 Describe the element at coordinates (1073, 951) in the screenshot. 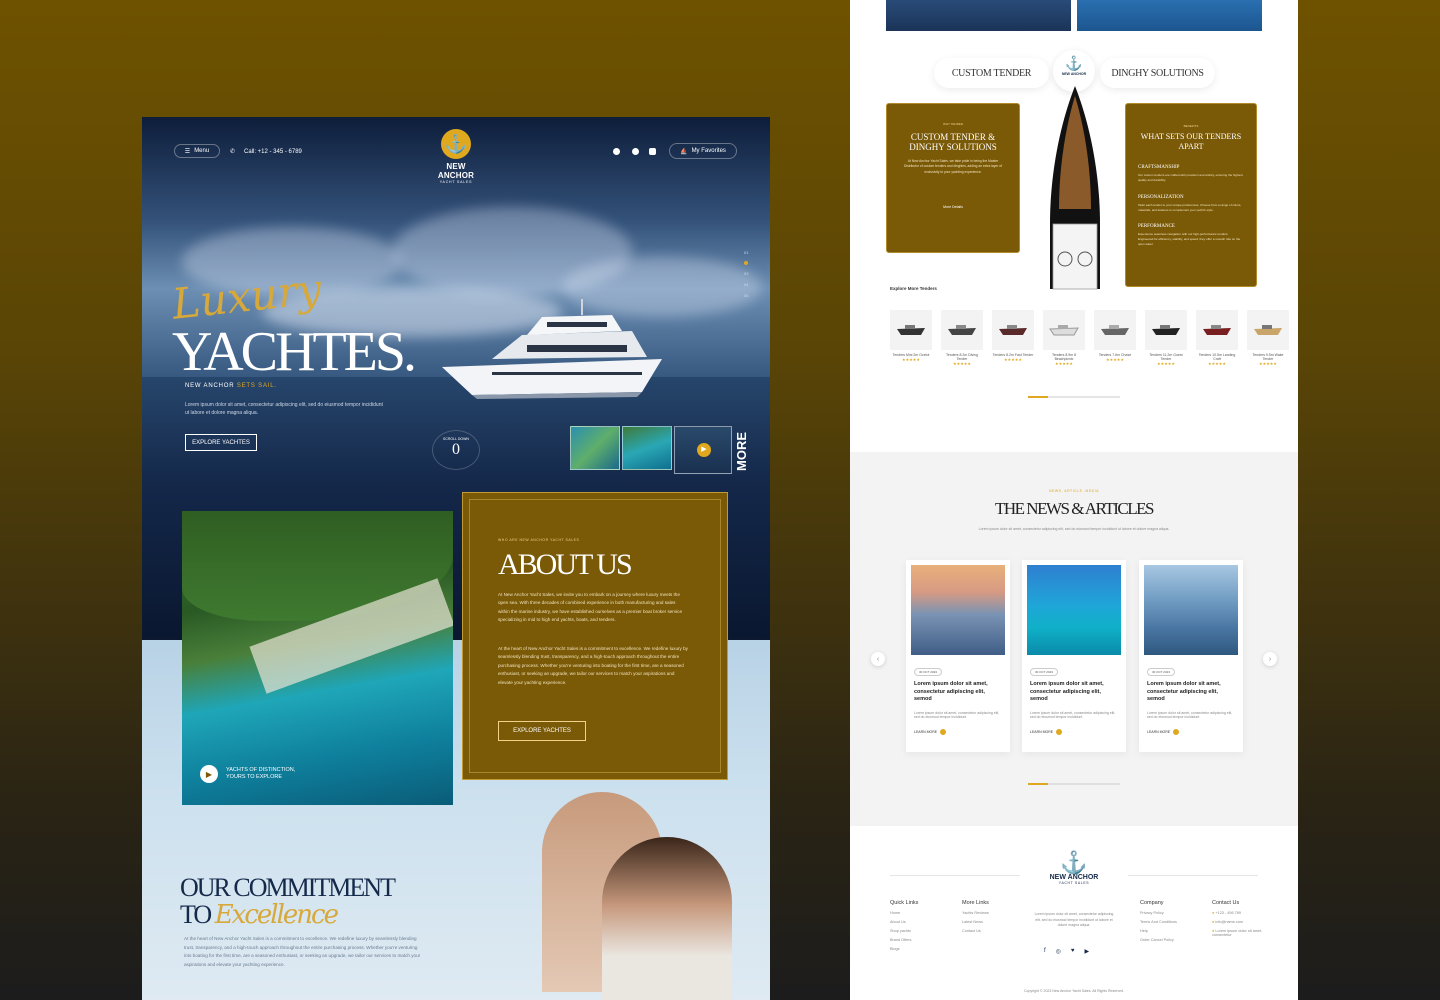

I see `twitter-icon: ♥` at that location.